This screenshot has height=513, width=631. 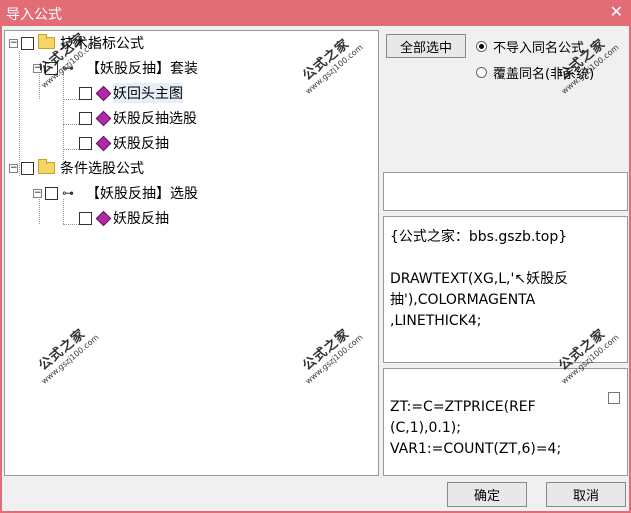 What do you see at coordinates (614, 398) in the screenshot?
I see `code-checkbox` at bounding box center [614, 398].